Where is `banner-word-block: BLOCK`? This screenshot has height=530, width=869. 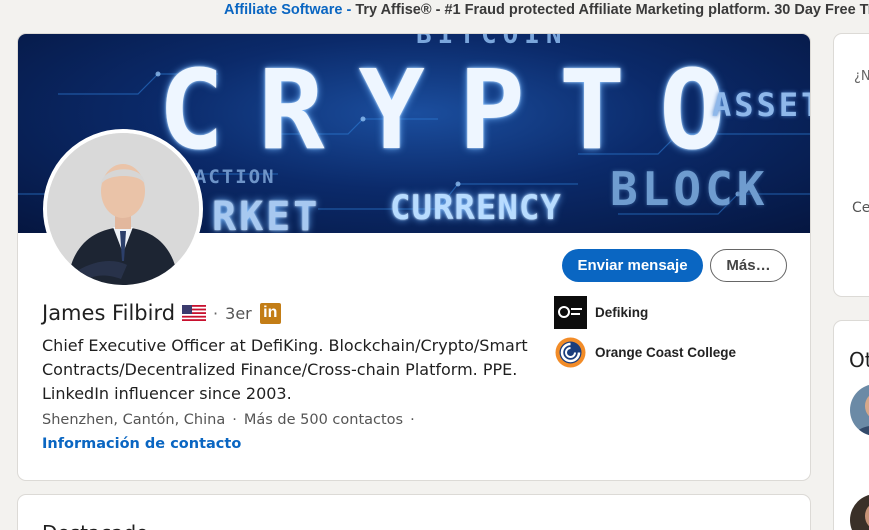
banner-word-block: BLOCK is located at coordinates (689, 189).